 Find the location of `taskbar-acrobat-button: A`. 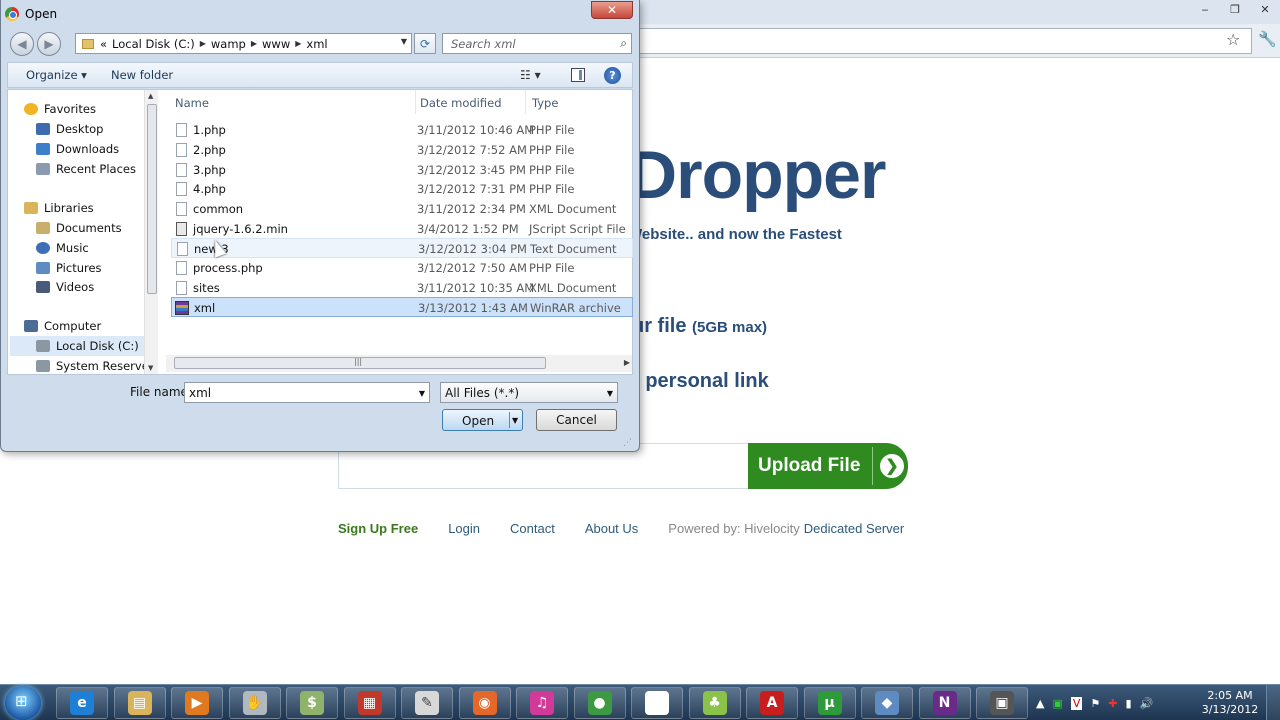

taskbar-acrobat-button: A is located at coordinates (772, 703).